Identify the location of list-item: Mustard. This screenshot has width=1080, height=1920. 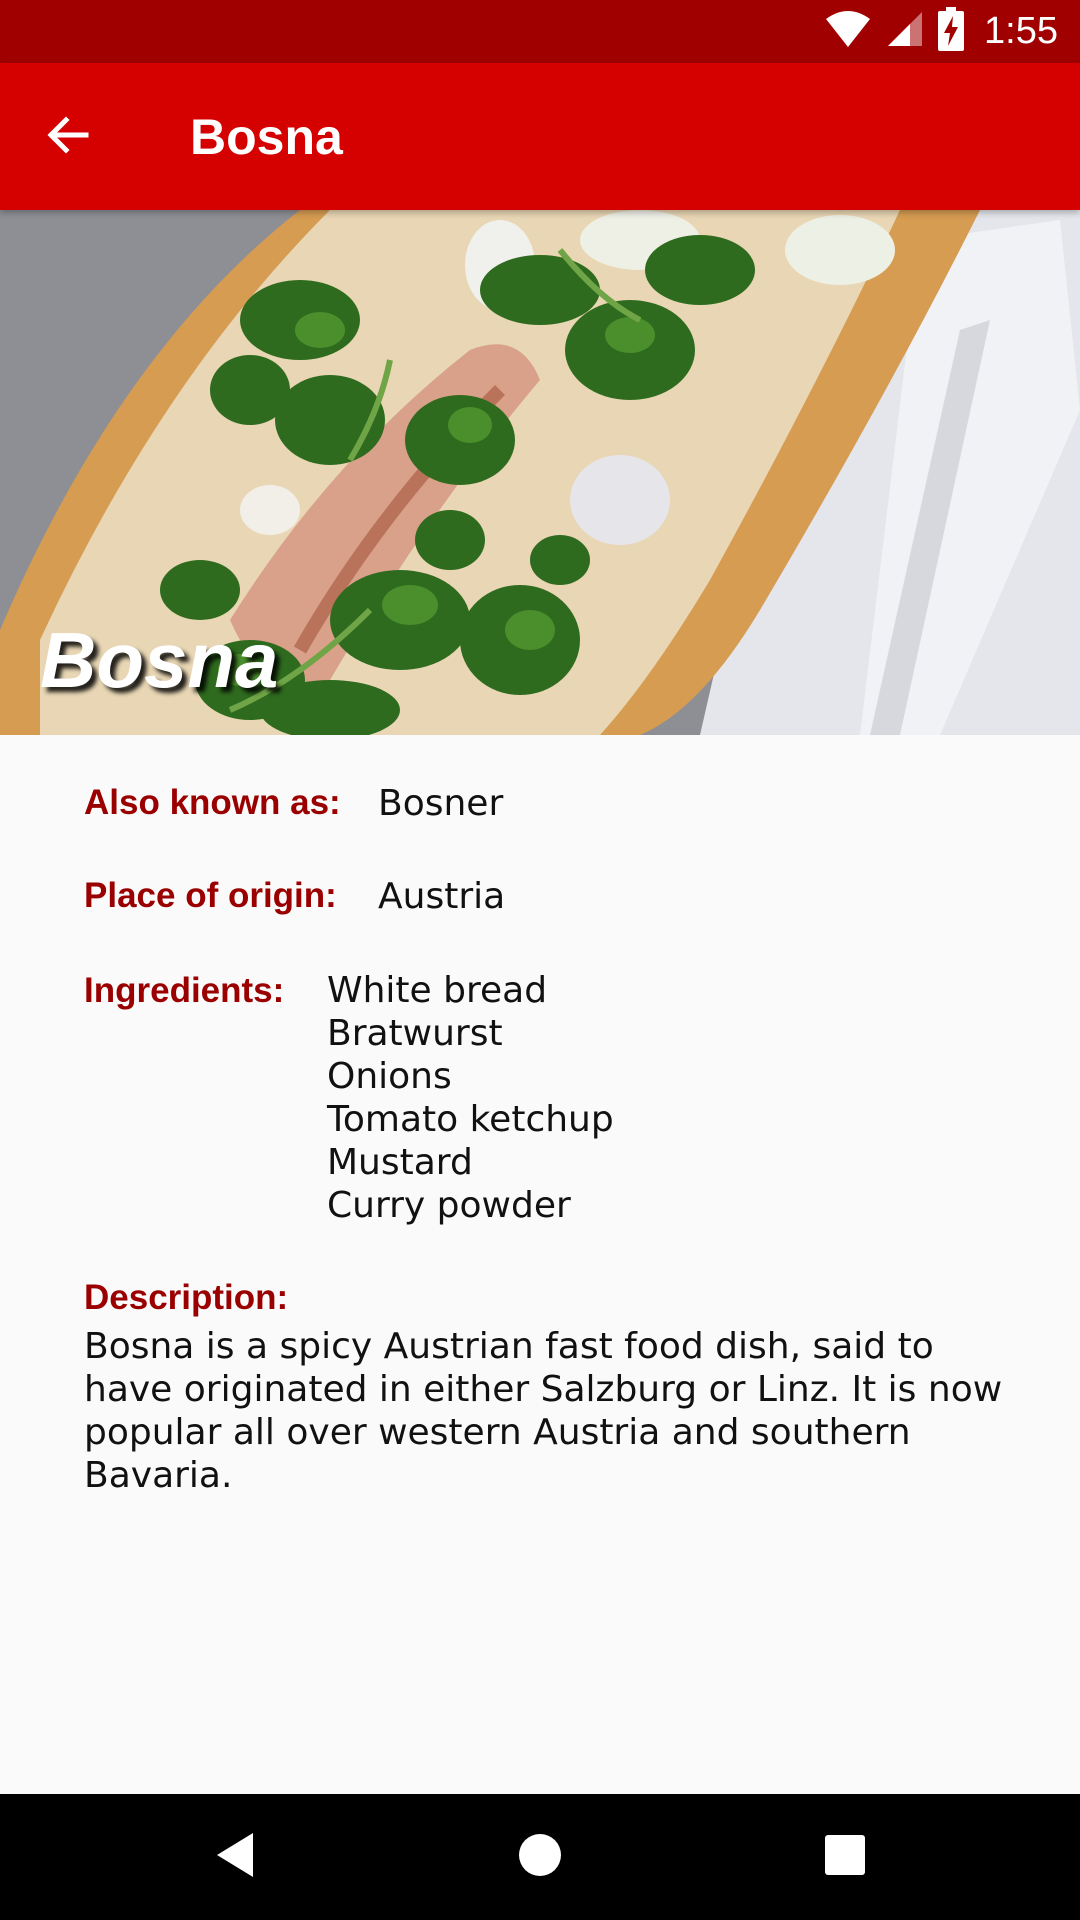
(400, 1162).